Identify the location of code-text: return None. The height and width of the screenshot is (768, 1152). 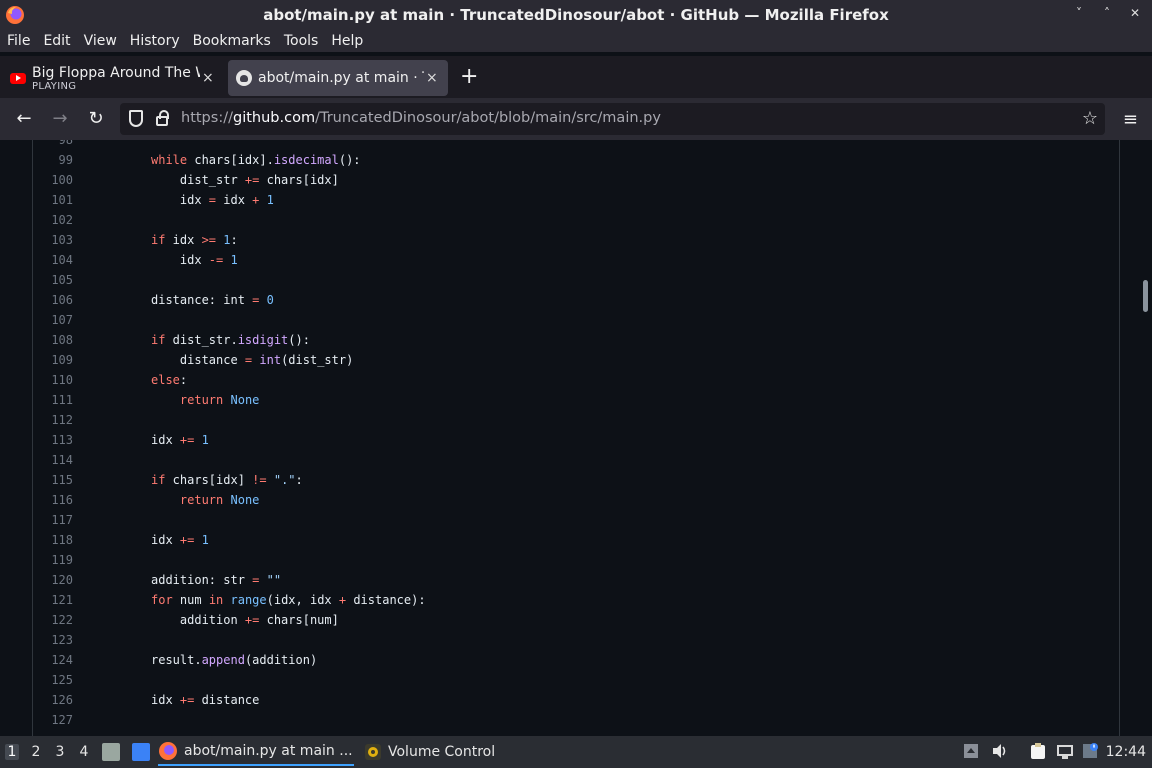
(205, 500).